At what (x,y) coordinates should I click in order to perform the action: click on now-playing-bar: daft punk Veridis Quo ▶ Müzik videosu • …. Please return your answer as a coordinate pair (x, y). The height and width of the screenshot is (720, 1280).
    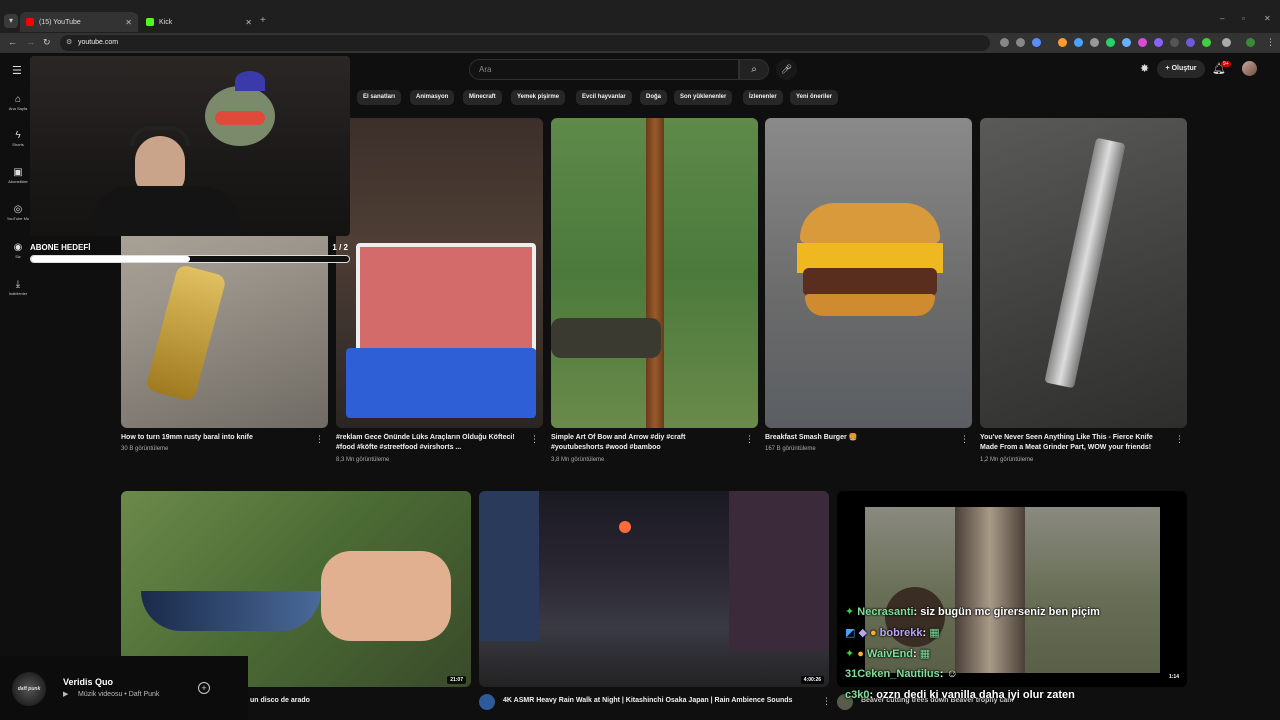
    Looking at the image, I should click on (124, 688).